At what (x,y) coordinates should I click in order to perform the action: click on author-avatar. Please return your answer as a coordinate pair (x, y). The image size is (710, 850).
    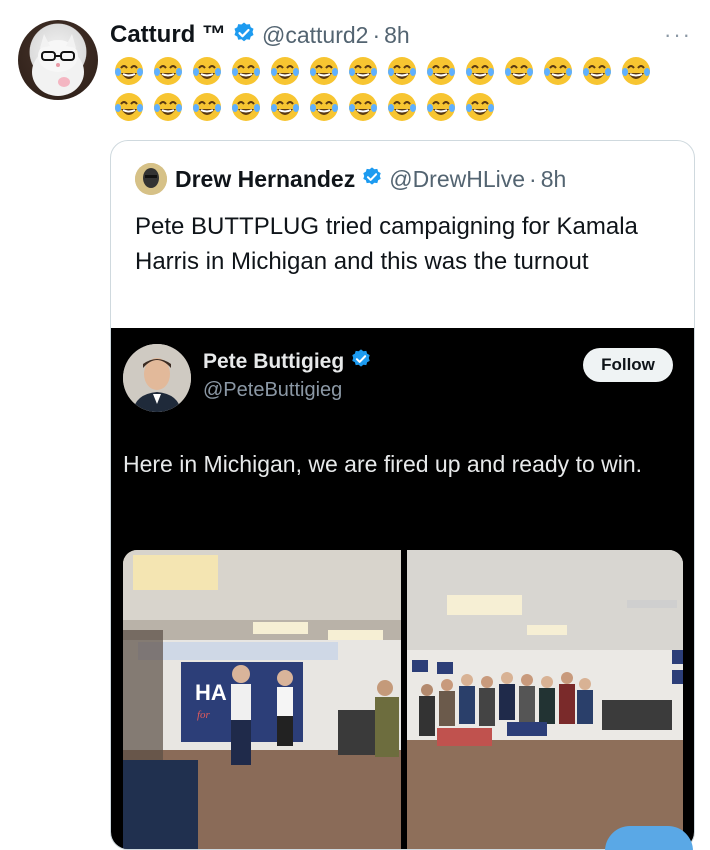
    Looking at the image, I should click on (58, 60).